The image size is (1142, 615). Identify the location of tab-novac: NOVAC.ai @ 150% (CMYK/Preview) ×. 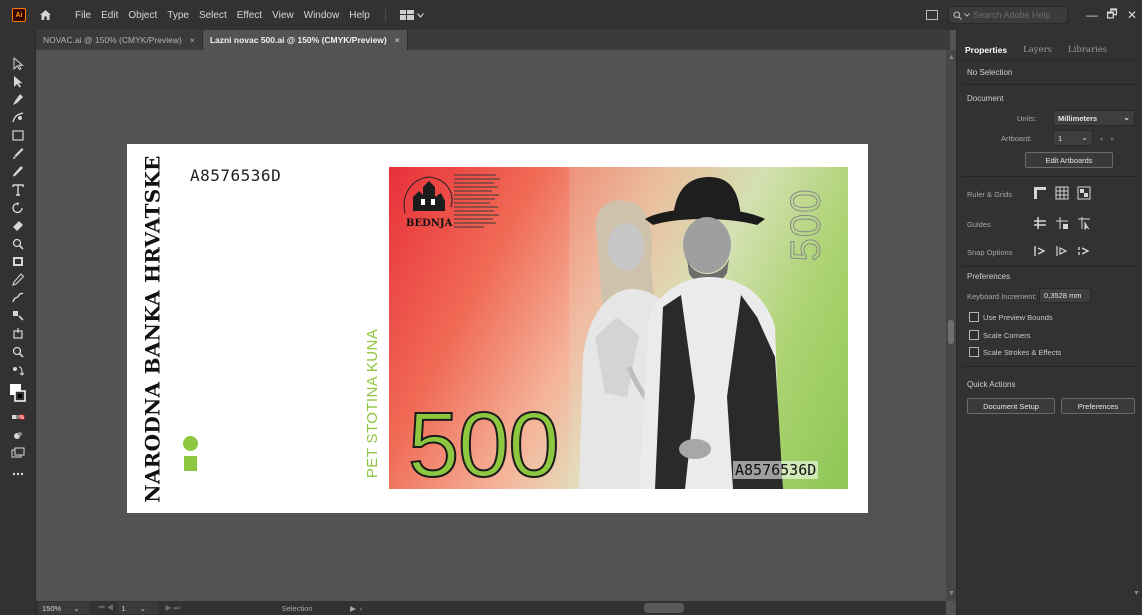
(119, 40).